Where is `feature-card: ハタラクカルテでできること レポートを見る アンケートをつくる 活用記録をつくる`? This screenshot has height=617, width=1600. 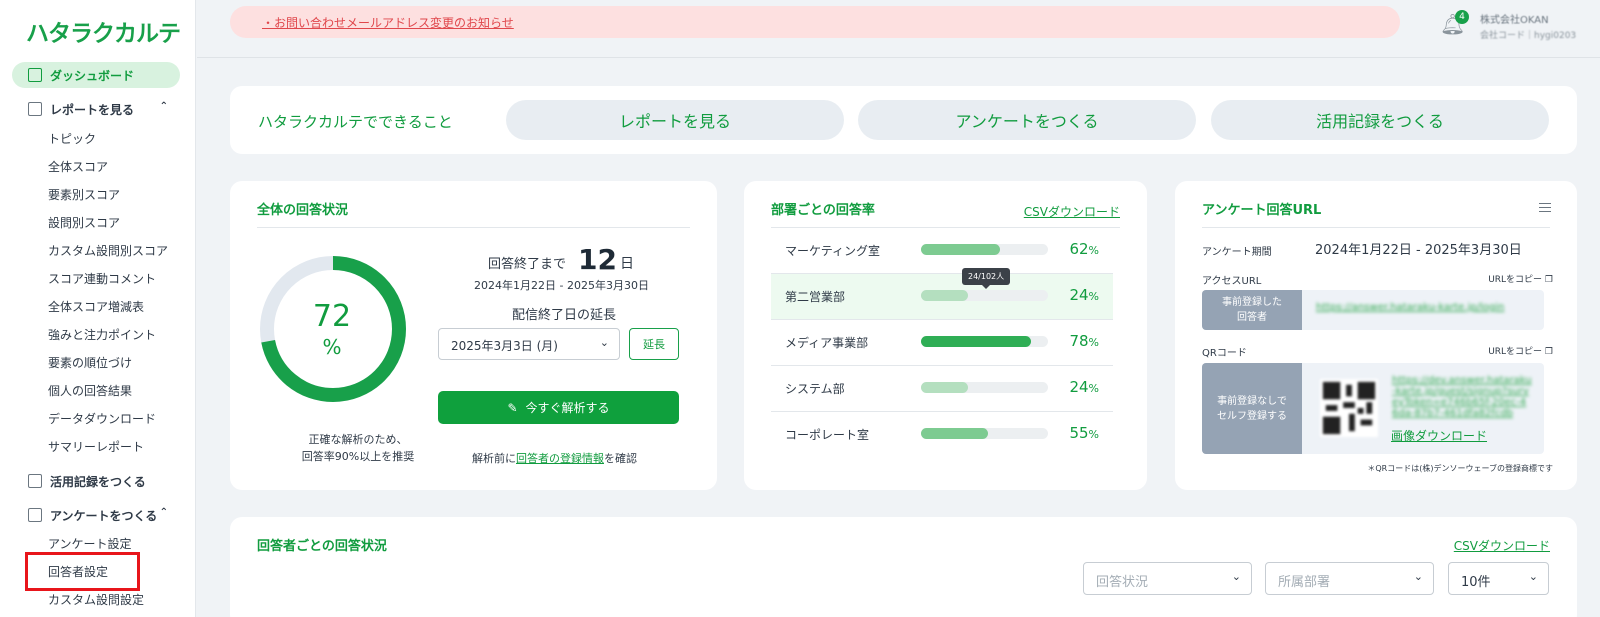
feature-card: ハタラクカルテでできること レポートを見る アンケートをつくる 活用記録をつくる is located at coordinates (903, 120).